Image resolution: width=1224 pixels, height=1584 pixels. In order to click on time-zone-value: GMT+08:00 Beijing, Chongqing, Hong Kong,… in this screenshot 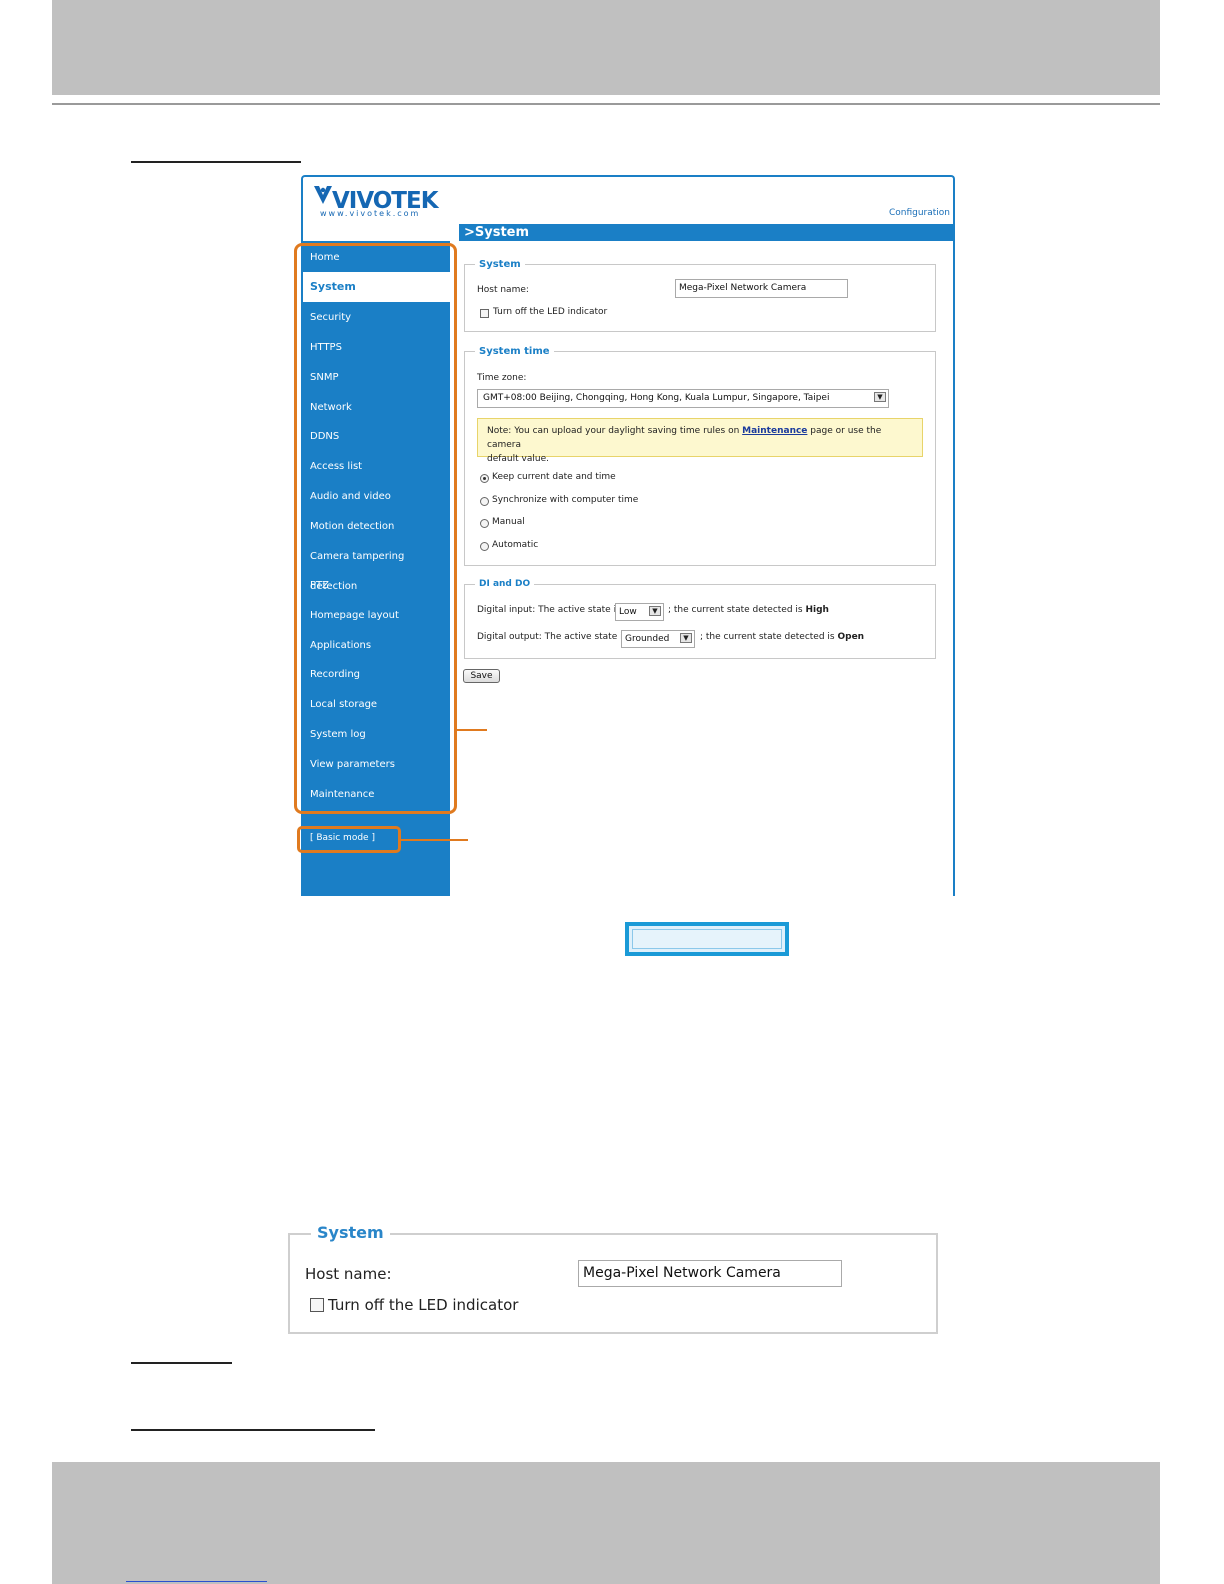, I will do `click(656, 398)`.